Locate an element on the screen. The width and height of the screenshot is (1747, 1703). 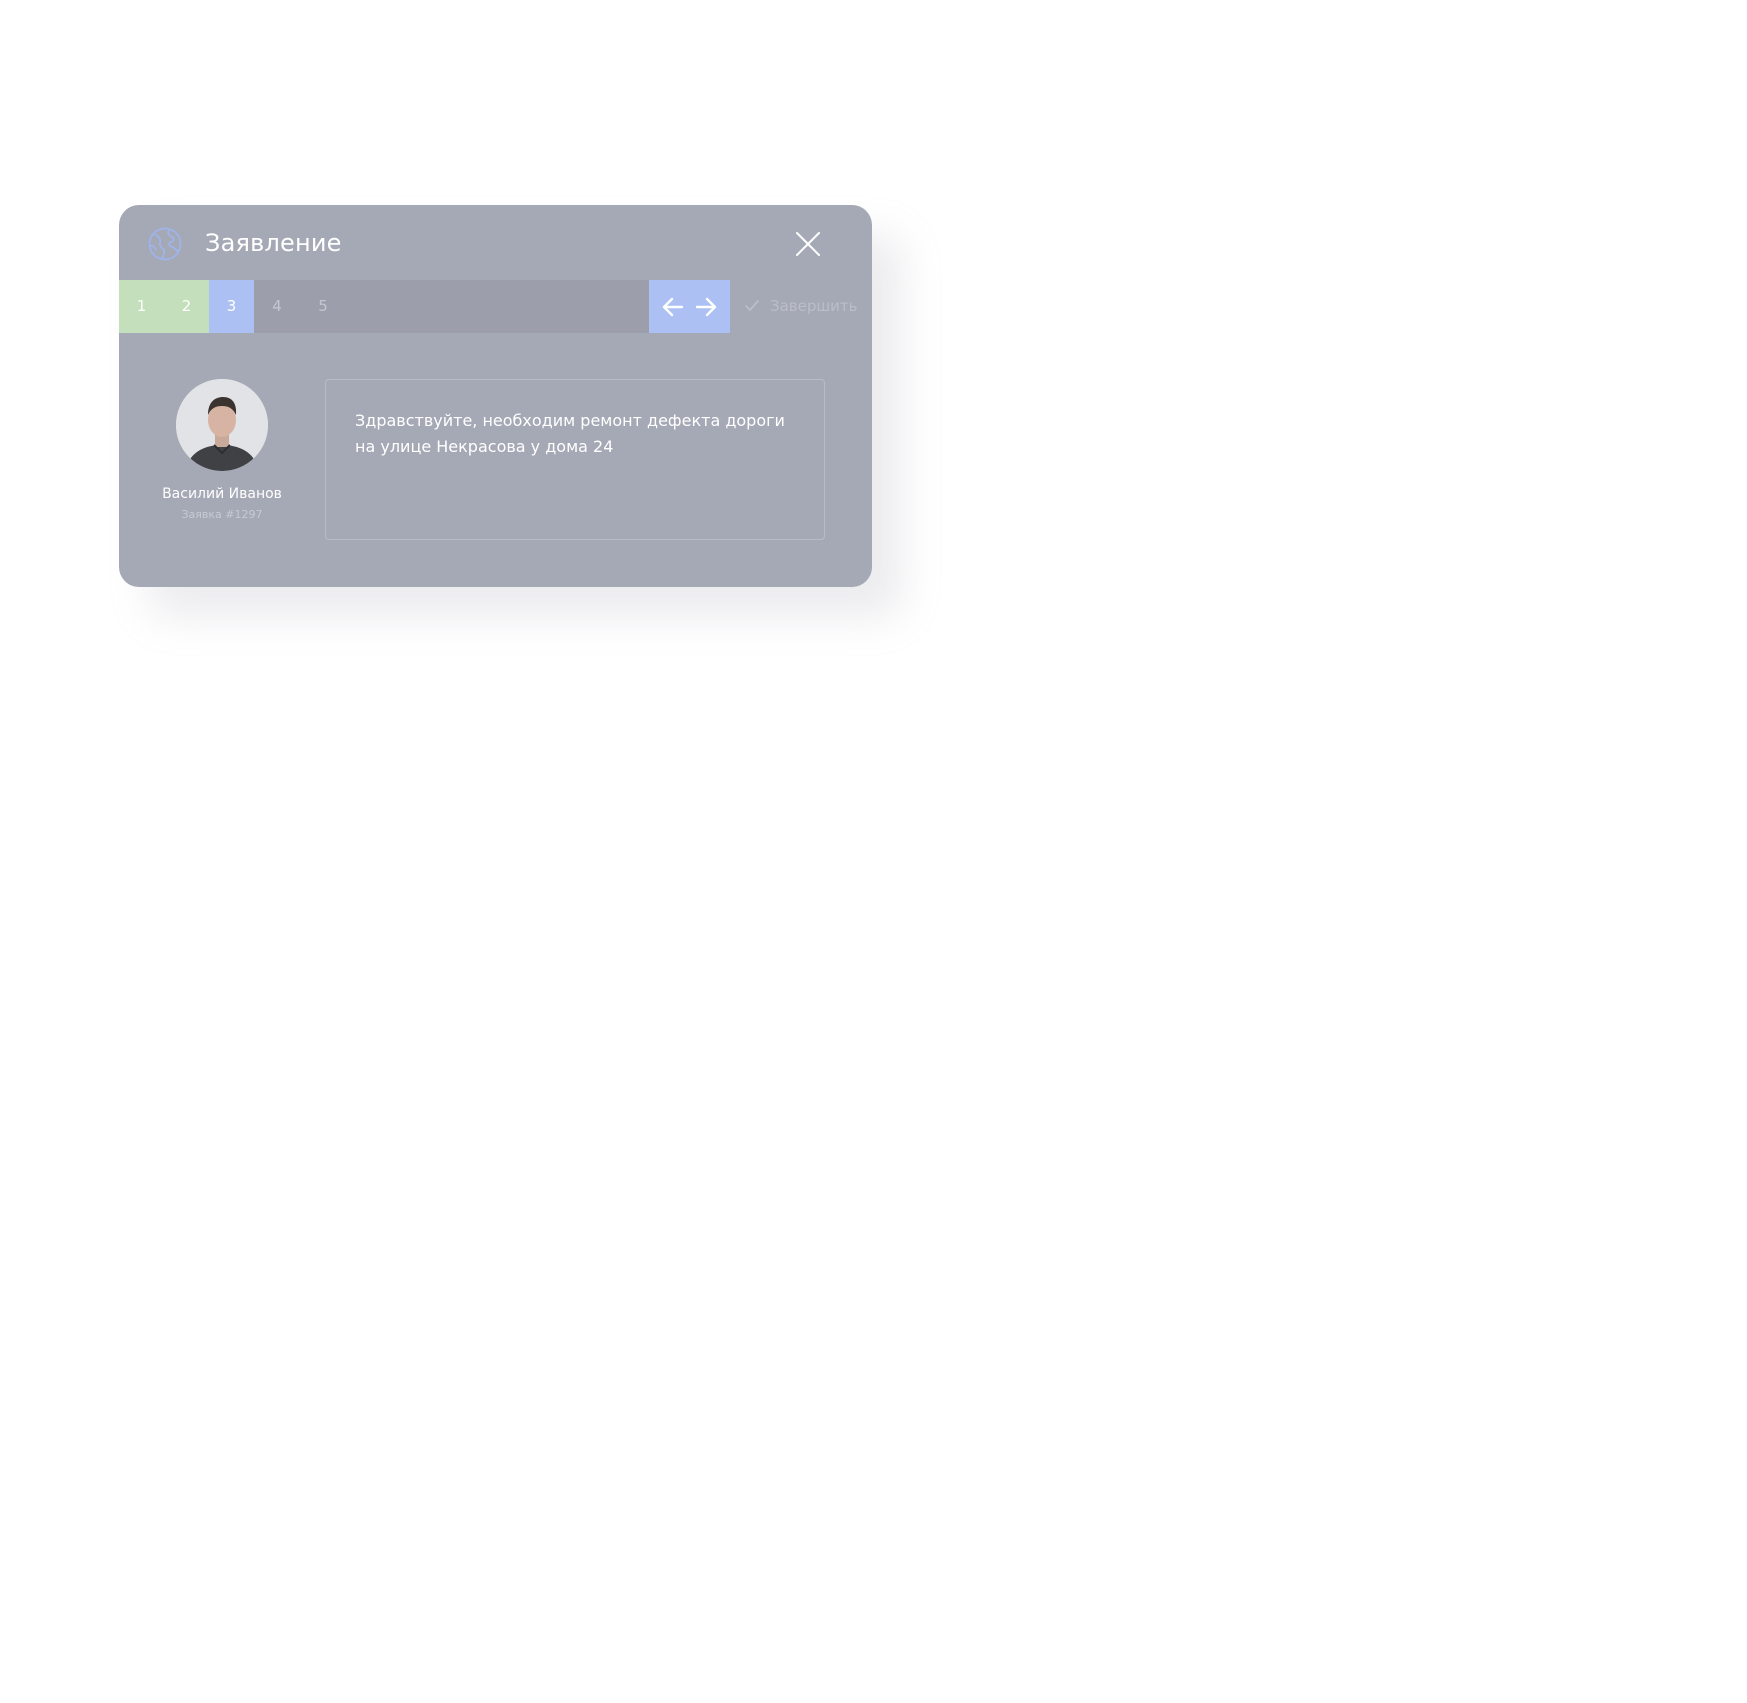
step-4: 4 is located at coordinates (277, 306).